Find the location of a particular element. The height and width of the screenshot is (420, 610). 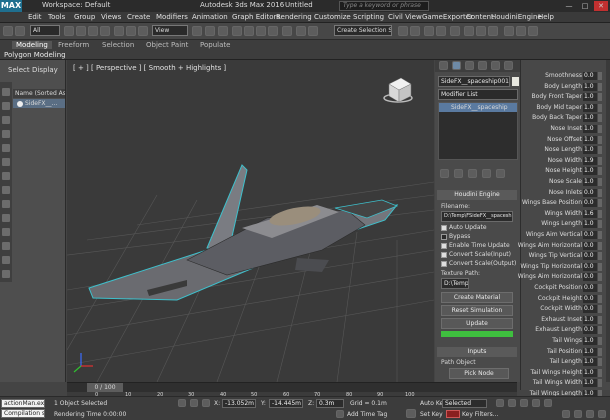

explorer-tab-select: Select is located at coordinates (19, 70).